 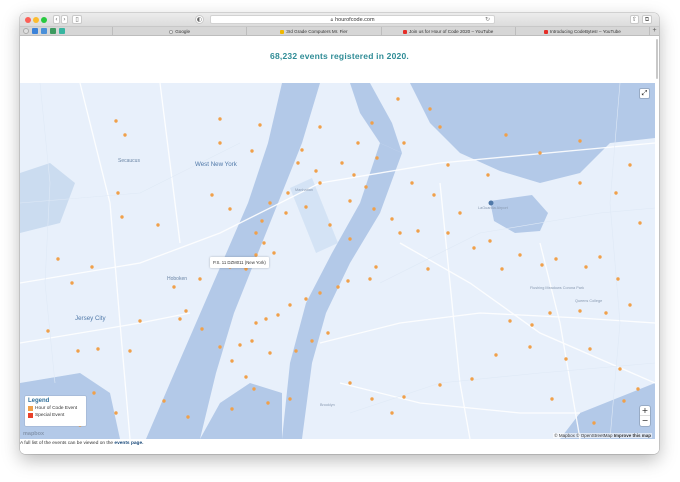 What do you see at coordinates (487, 20) in the screenshot?
I see `reload-icon: ↻` at bounding box center [487, 20].